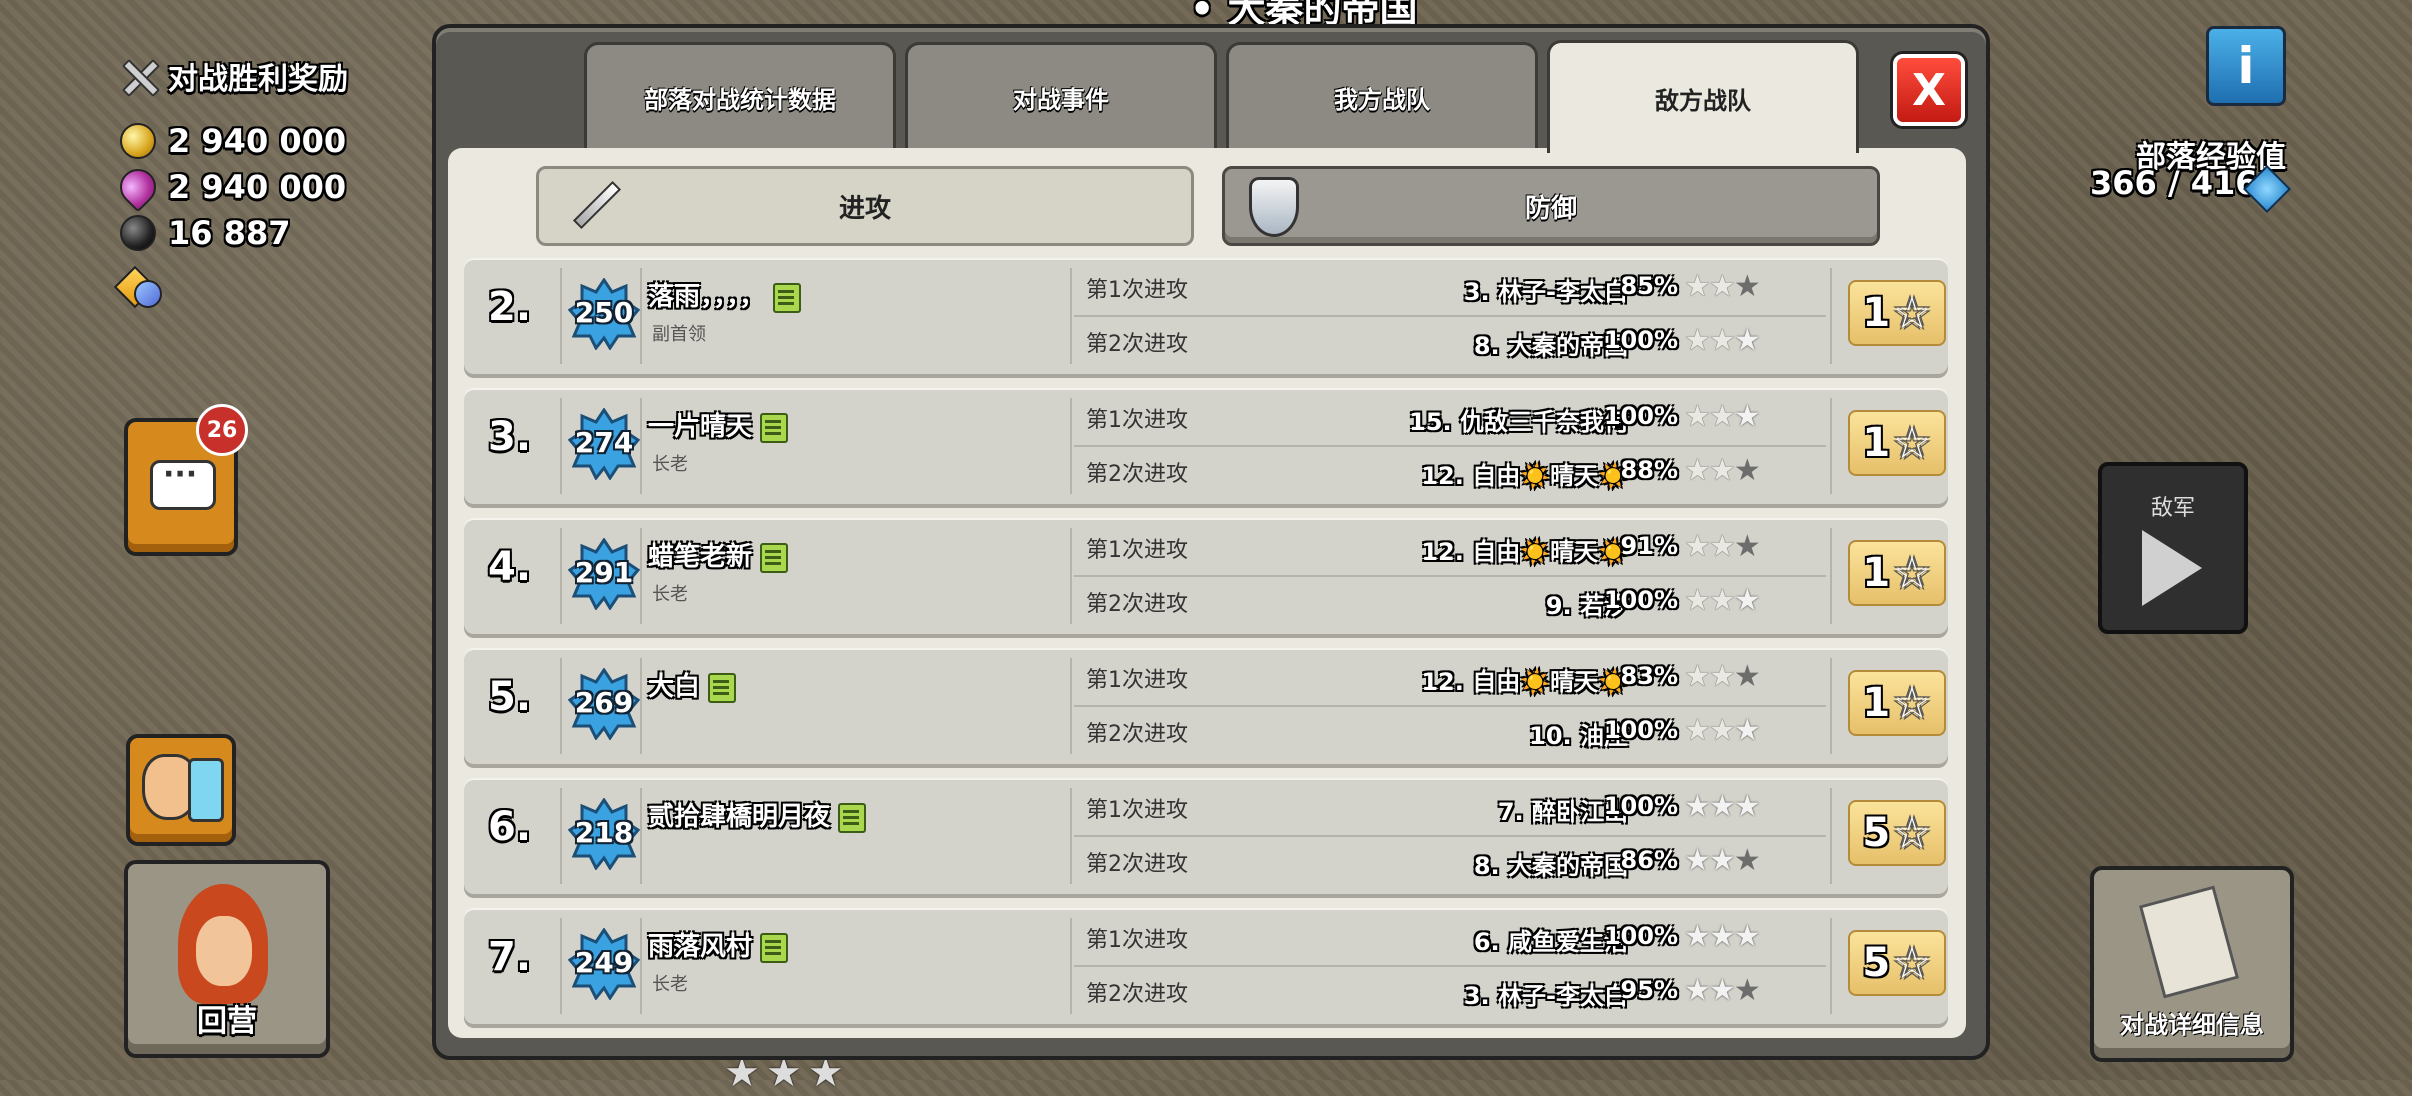 This screenshot has width=2412, height=1096. What do you see at coordinates (670, 464) in the screenshot?
I see `member-role: 长老` at bounding box center [670, 464].